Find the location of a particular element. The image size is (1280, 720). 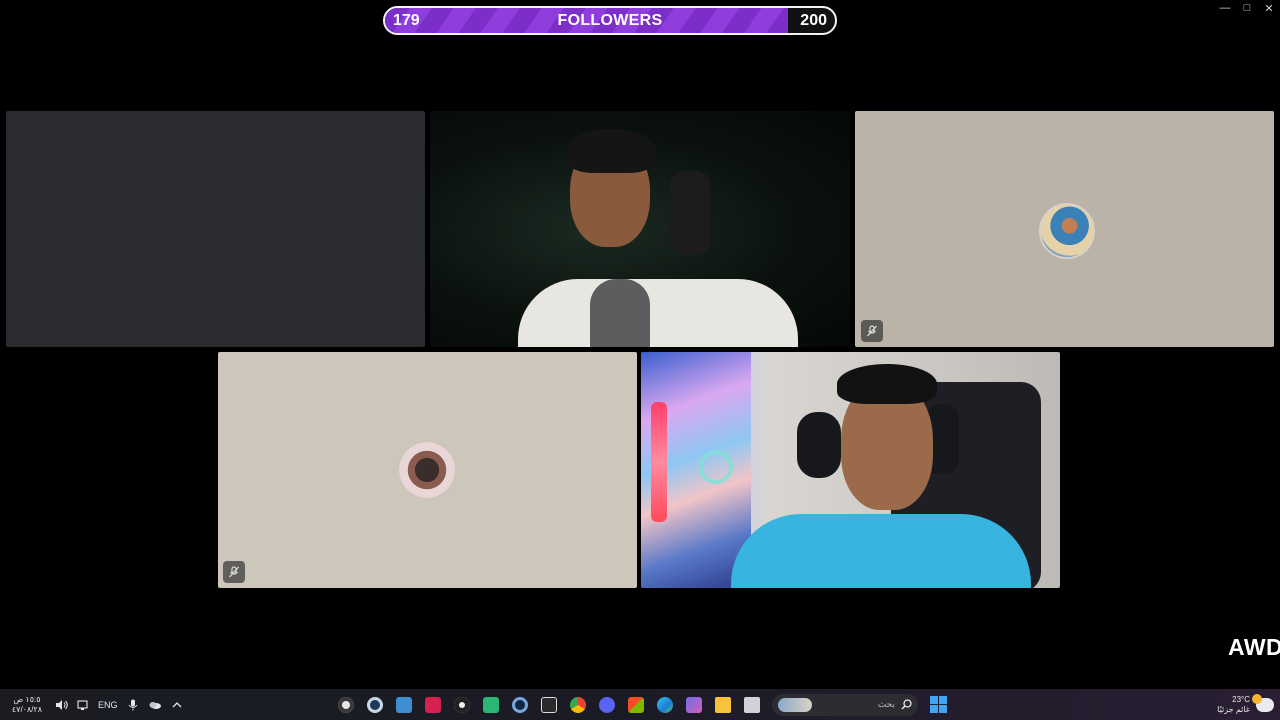

clock-date: ٤٧/٠٨/٢٨ is located at coordinates (27, 709).